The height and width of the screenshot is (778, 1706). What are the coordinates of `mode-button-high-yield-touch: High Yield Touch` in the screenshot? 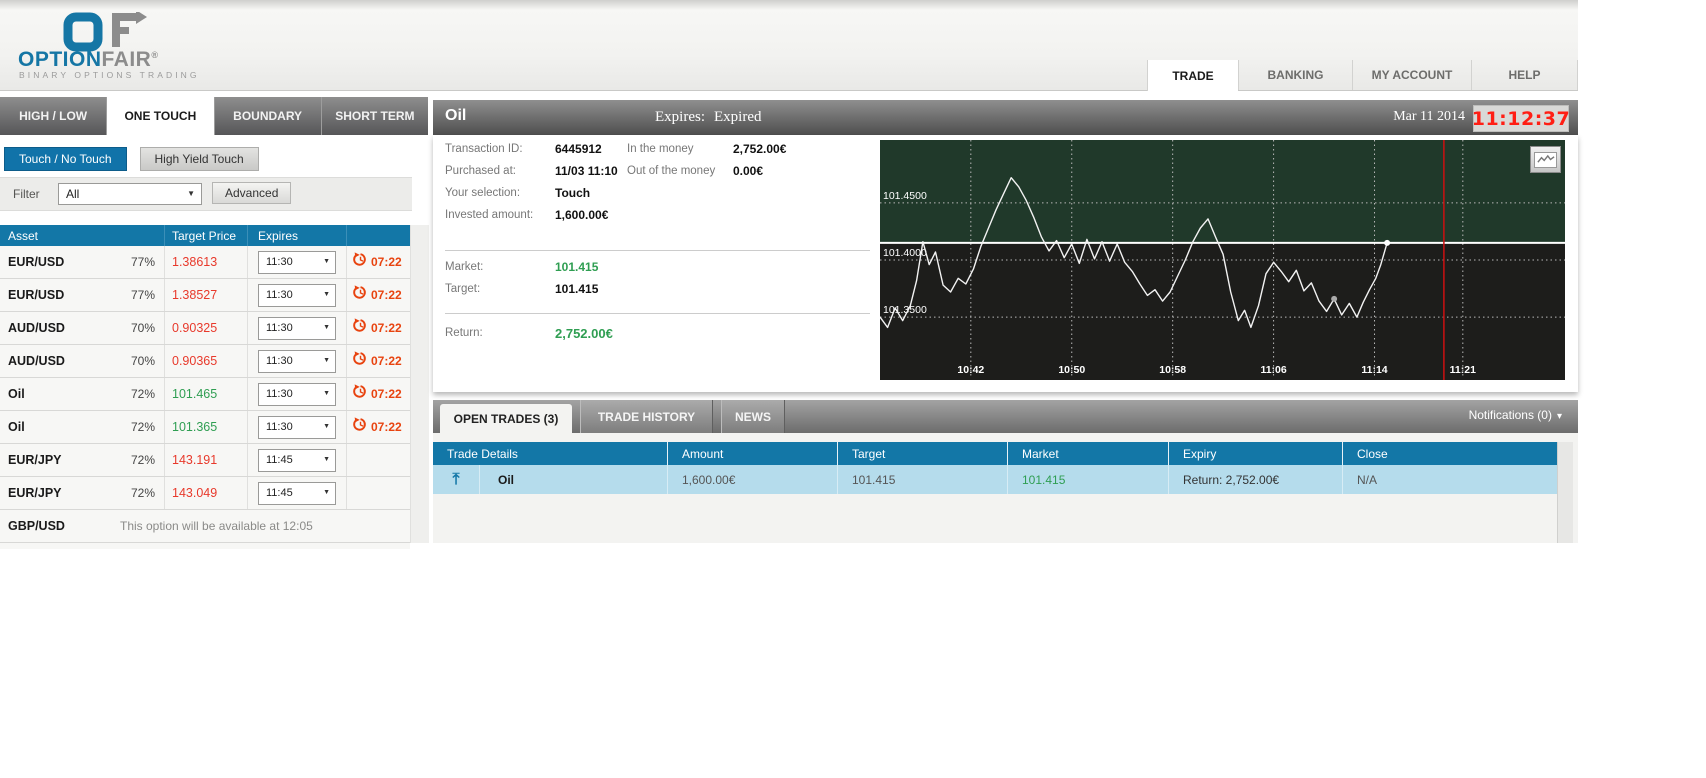 It's located at (199, 159).